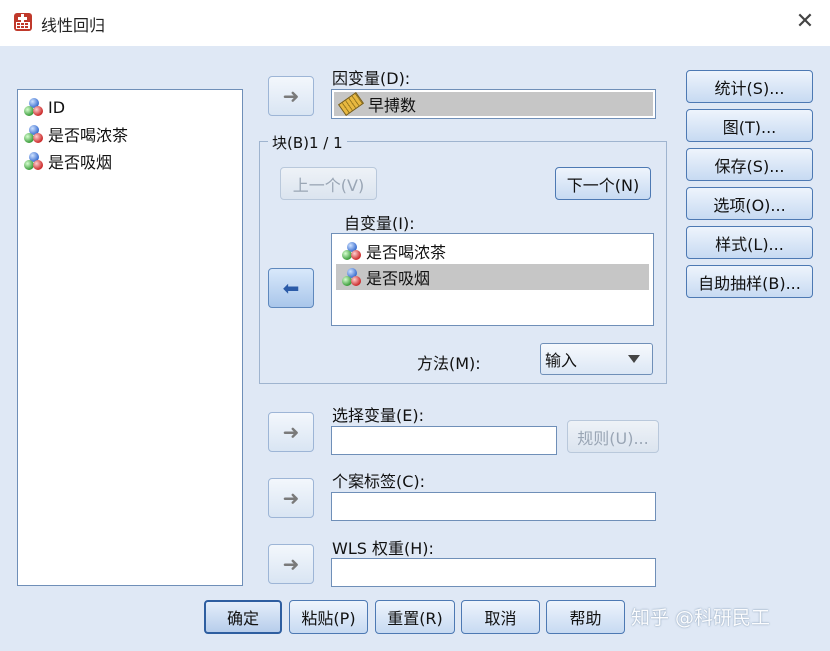 The width and height of the screenshot is (830, 651). I want to click on block-legend: 块(B)1 / 1, so click(307, 142).